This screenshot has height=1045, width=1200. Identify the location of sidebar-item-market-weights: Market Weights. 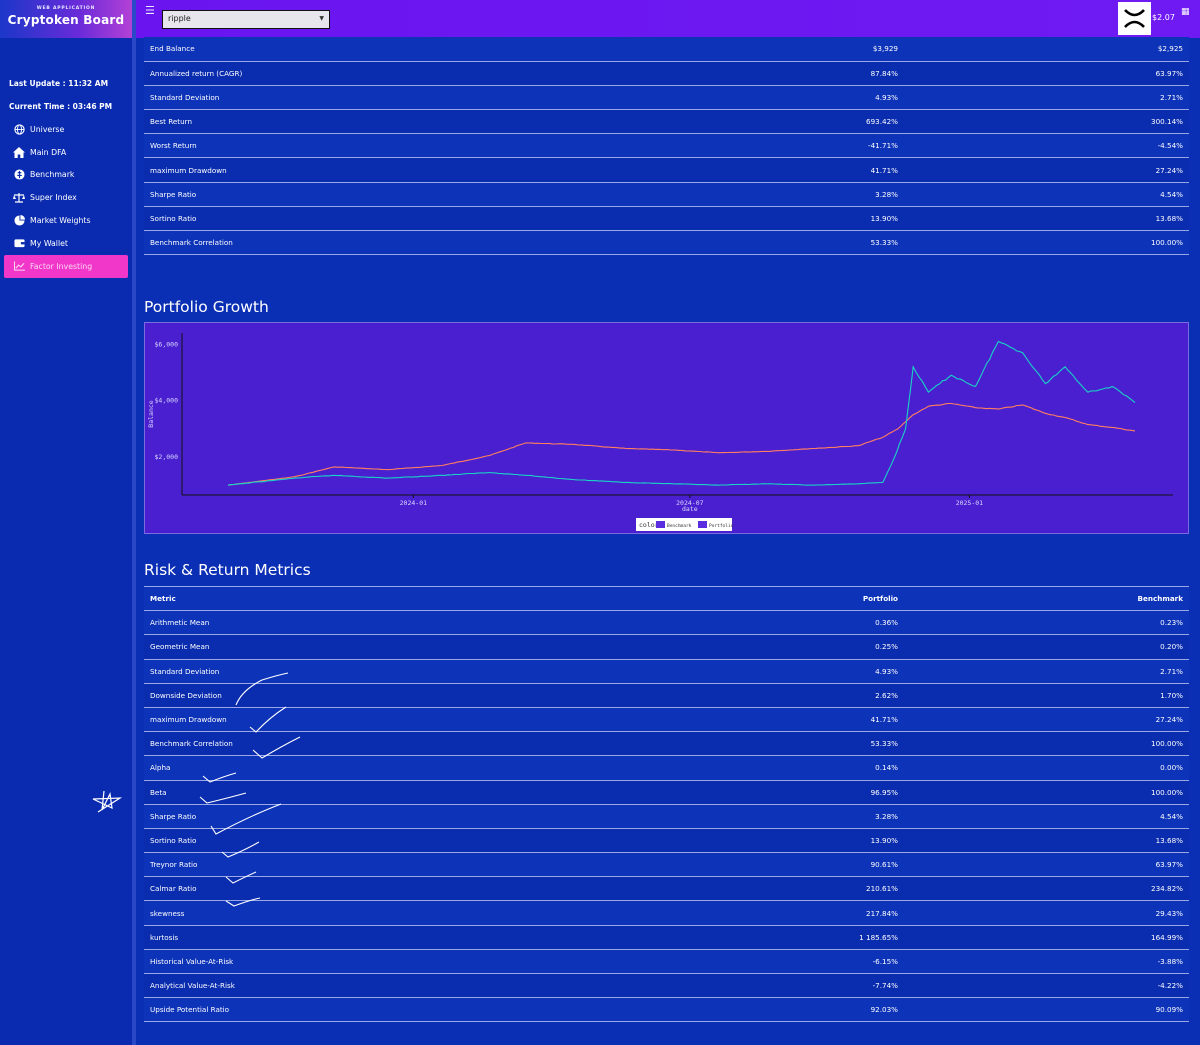
(66, 220).